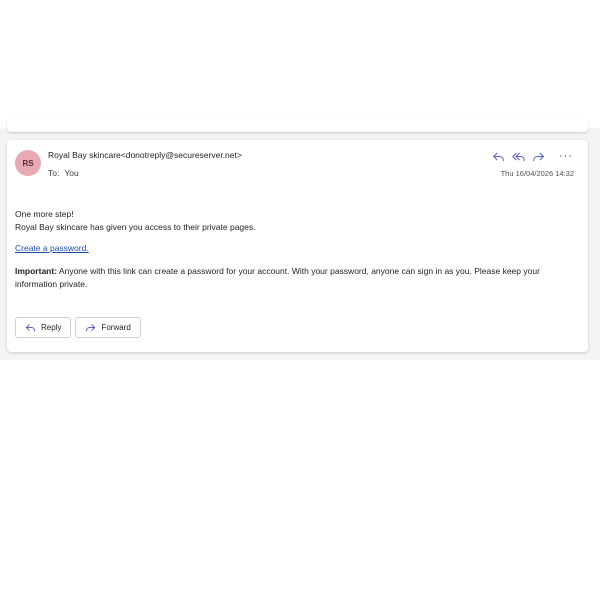 This screenshot has width=600, height=600. I want to click on forward-button-label: Forward, so click(116, 327).